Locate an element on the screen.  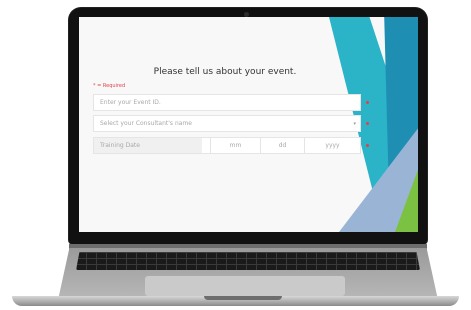
training-date-label: Training Date is located at coordinates (148, 145).